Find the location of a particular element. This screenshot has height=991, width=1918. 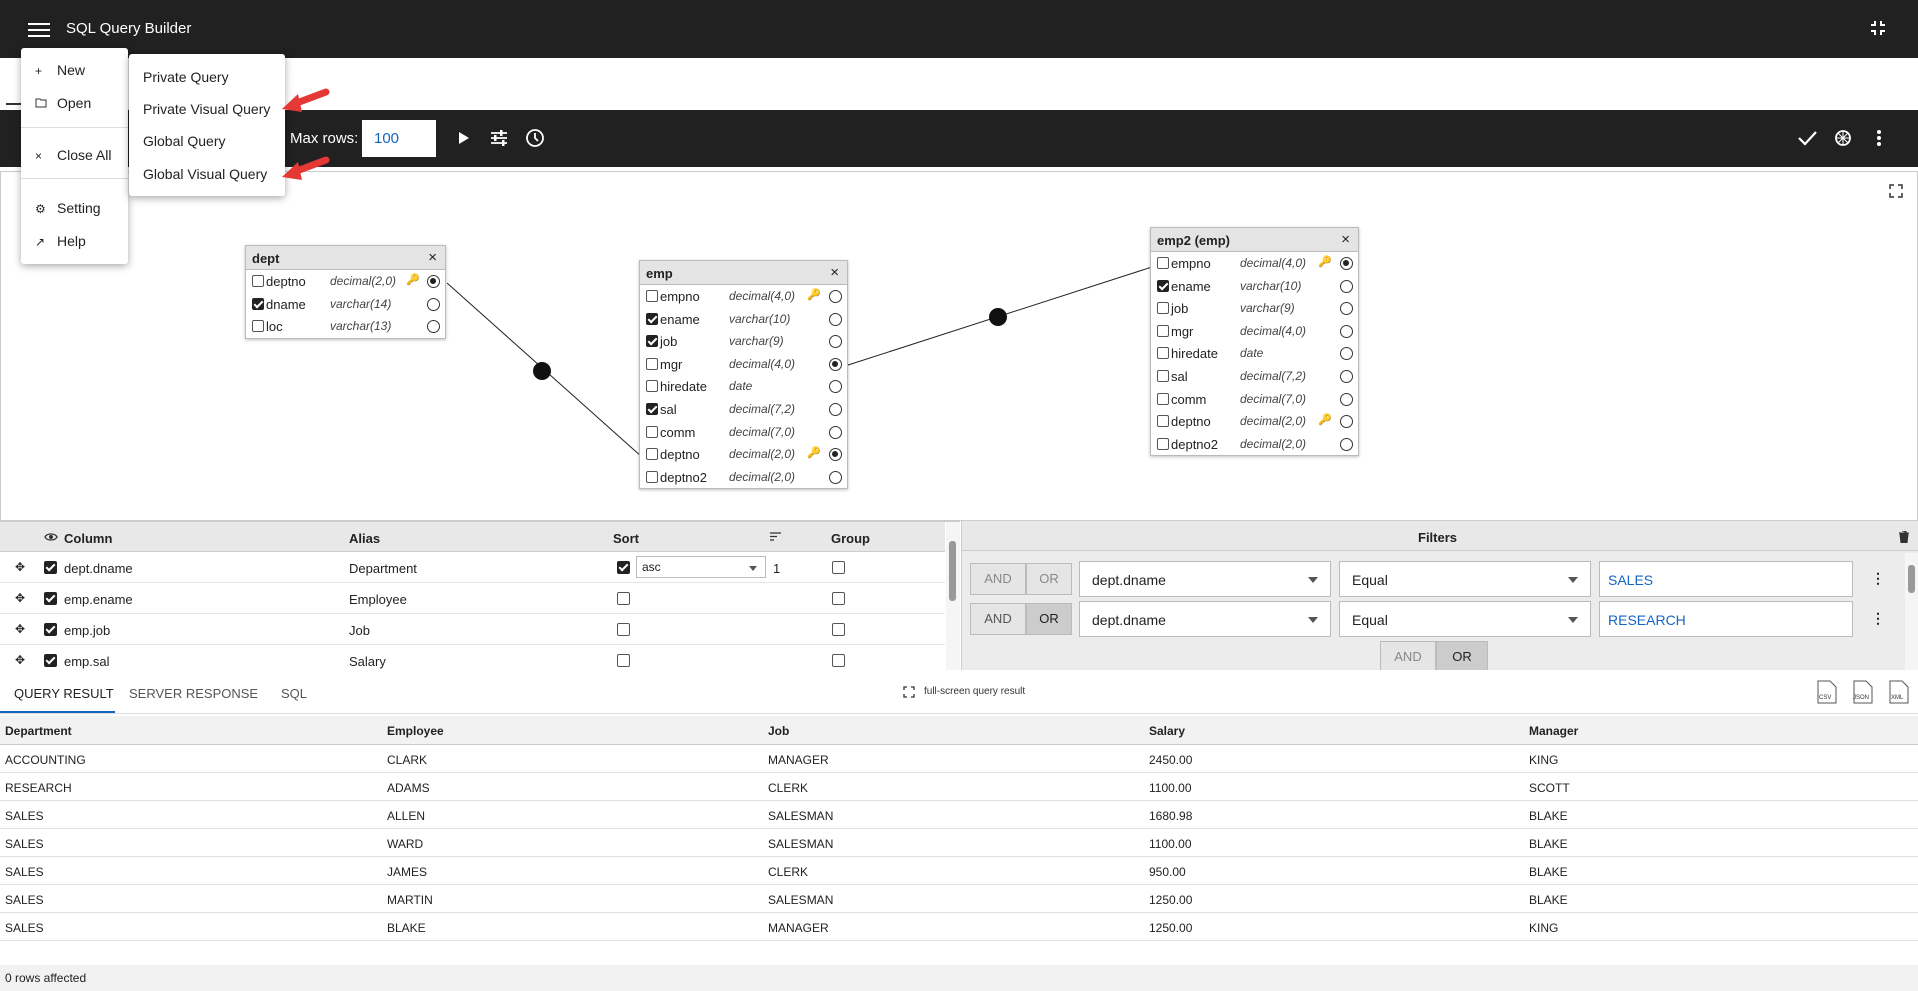

submenu-private-visual-query: Private Visual Query is located at coordinates (206, 109).